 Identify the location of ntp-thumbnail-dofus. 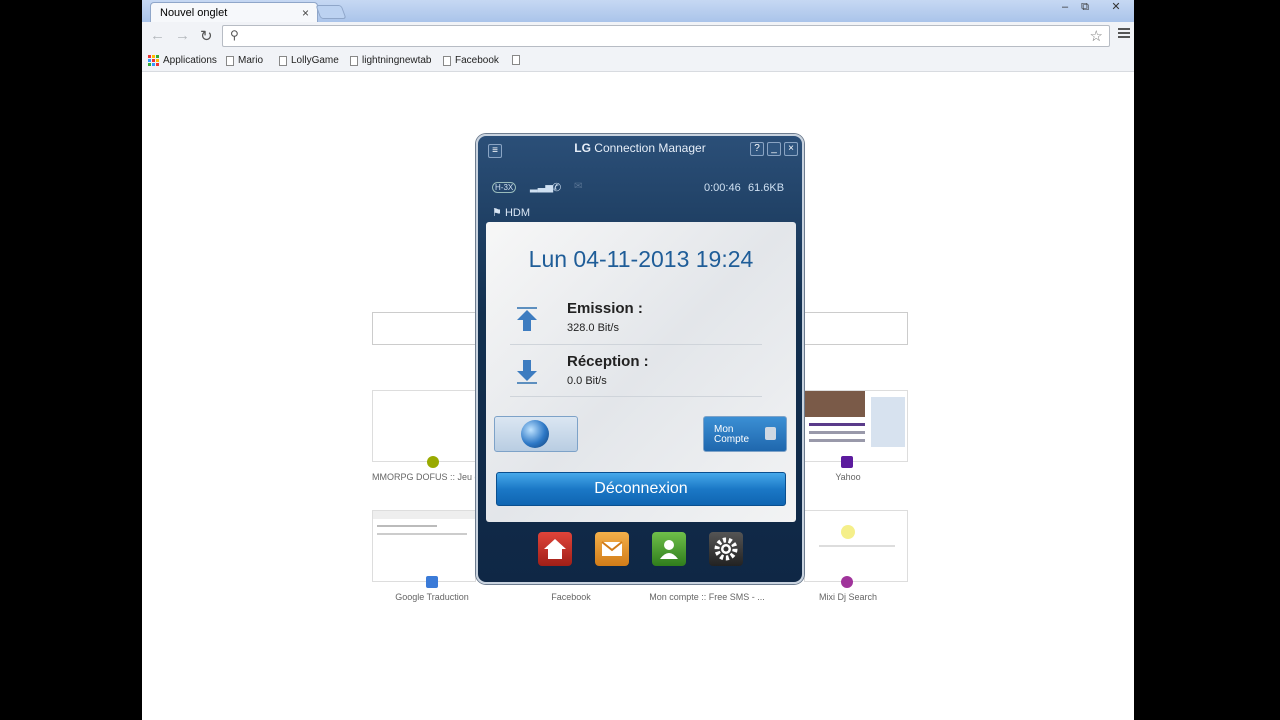
(424, 426).